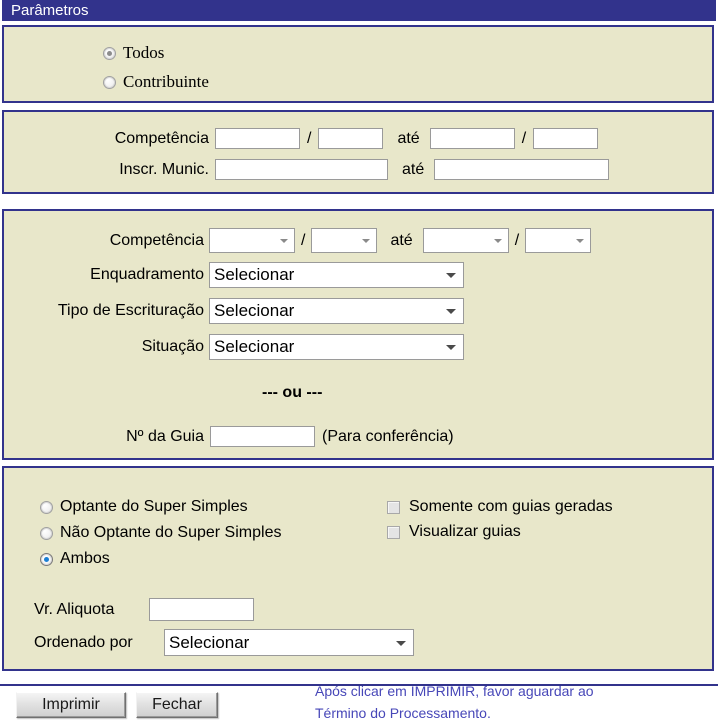 The image size is (718, 723). What do you see at coordinates (522, 169) in the screenshot?
I see `inscricao-municipal-to-input` at bounding box center [522, 169].